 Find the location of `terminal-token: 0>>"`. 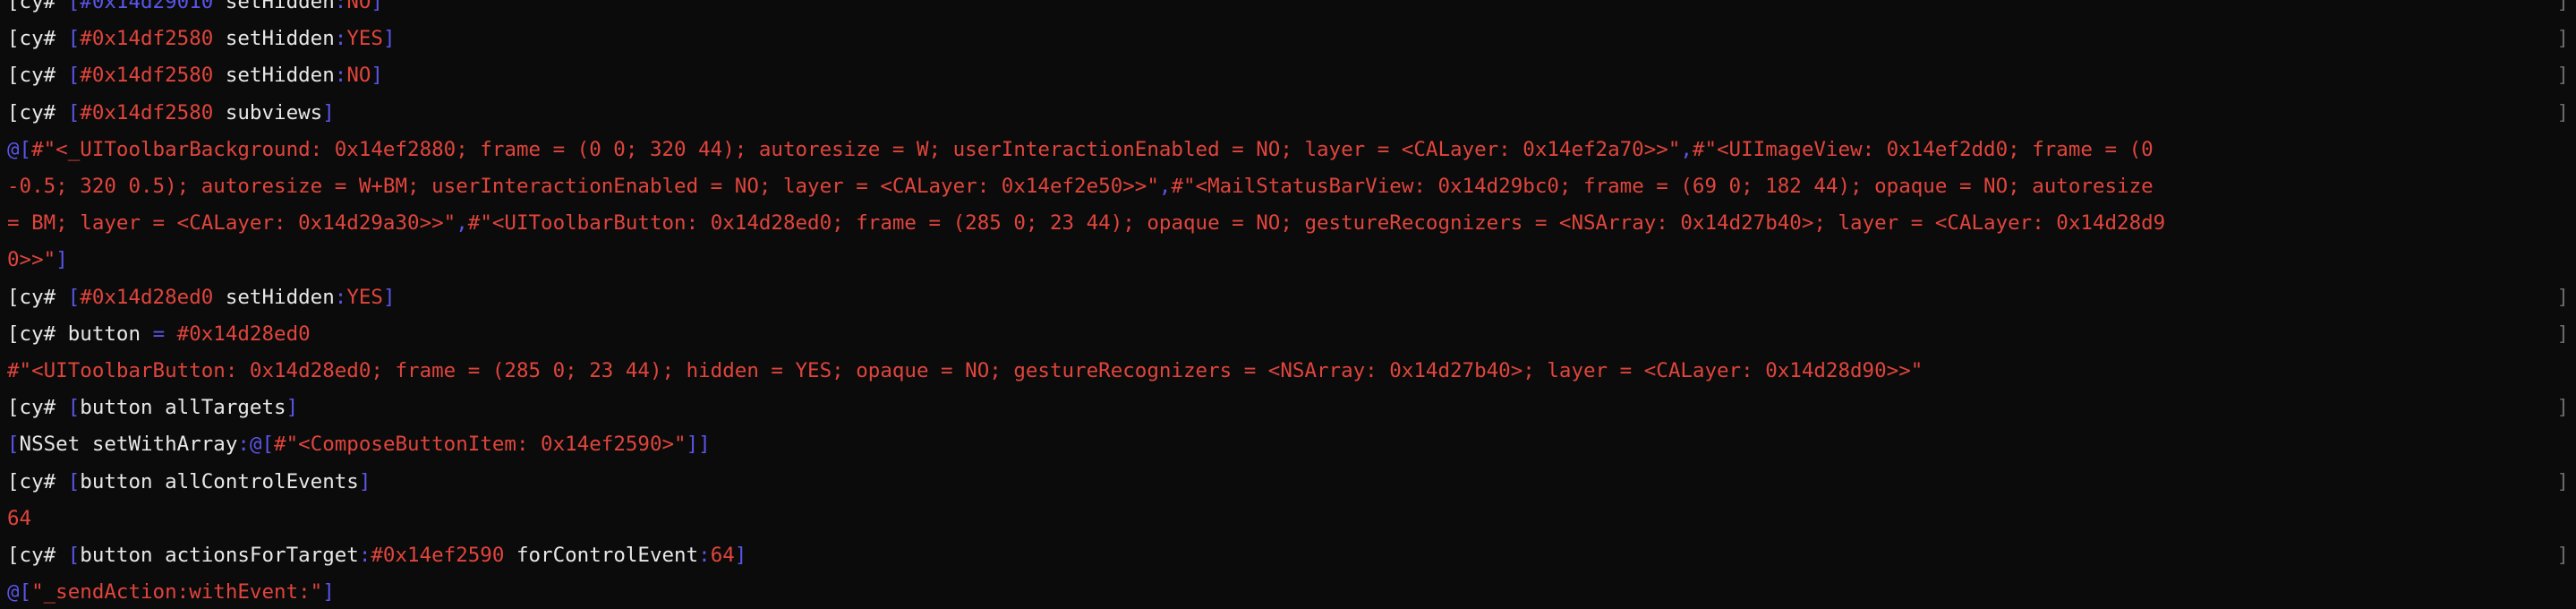

terminal-token: 0>>" is located at coordinates (31, 260).